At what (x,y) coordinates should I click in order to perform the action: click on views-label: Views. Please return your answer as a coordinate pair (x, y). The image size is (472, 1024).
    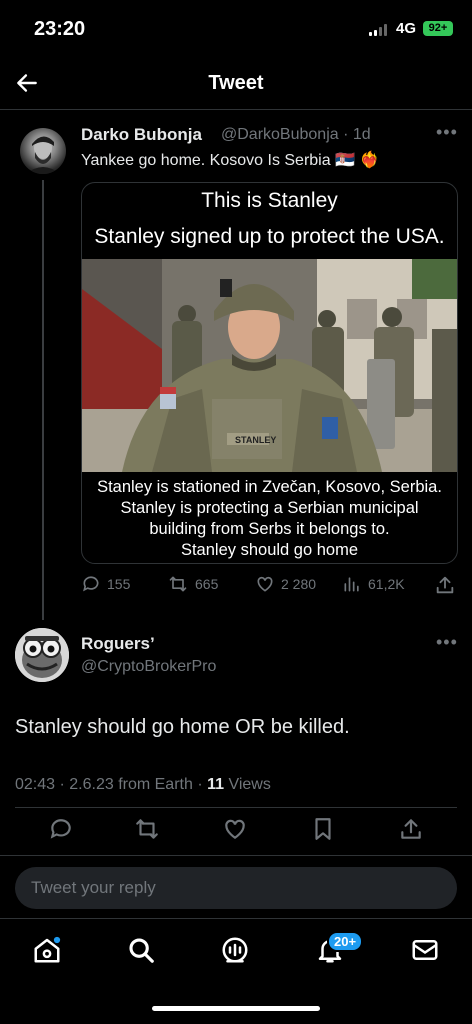
    Looking at the image, I should click on (247, 784).